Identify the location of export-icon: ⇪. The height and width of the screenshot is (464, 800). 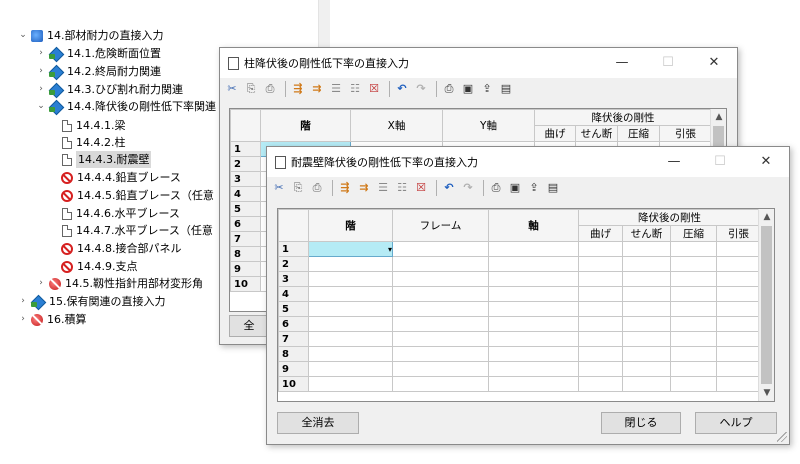
(534, 188).